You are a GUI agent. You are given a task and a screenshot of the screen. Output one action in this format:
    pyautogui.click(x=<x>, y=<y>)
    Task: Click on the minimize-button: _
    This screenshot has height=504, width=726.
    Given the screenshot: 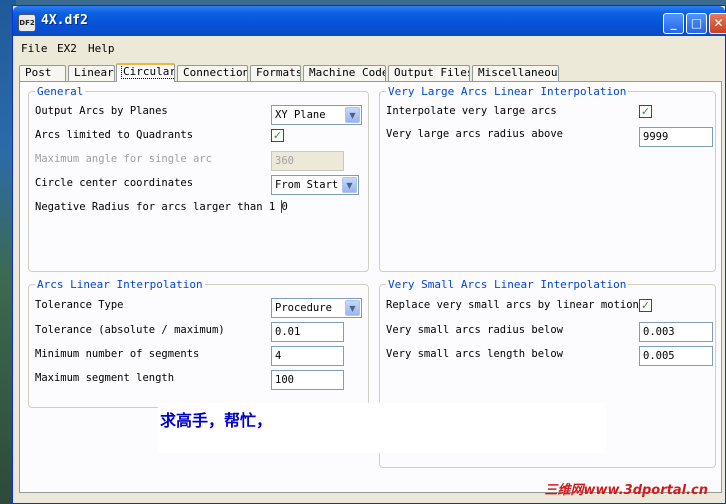 What is the action you would take?
    pyautogui.click(x=673, y=23)
    